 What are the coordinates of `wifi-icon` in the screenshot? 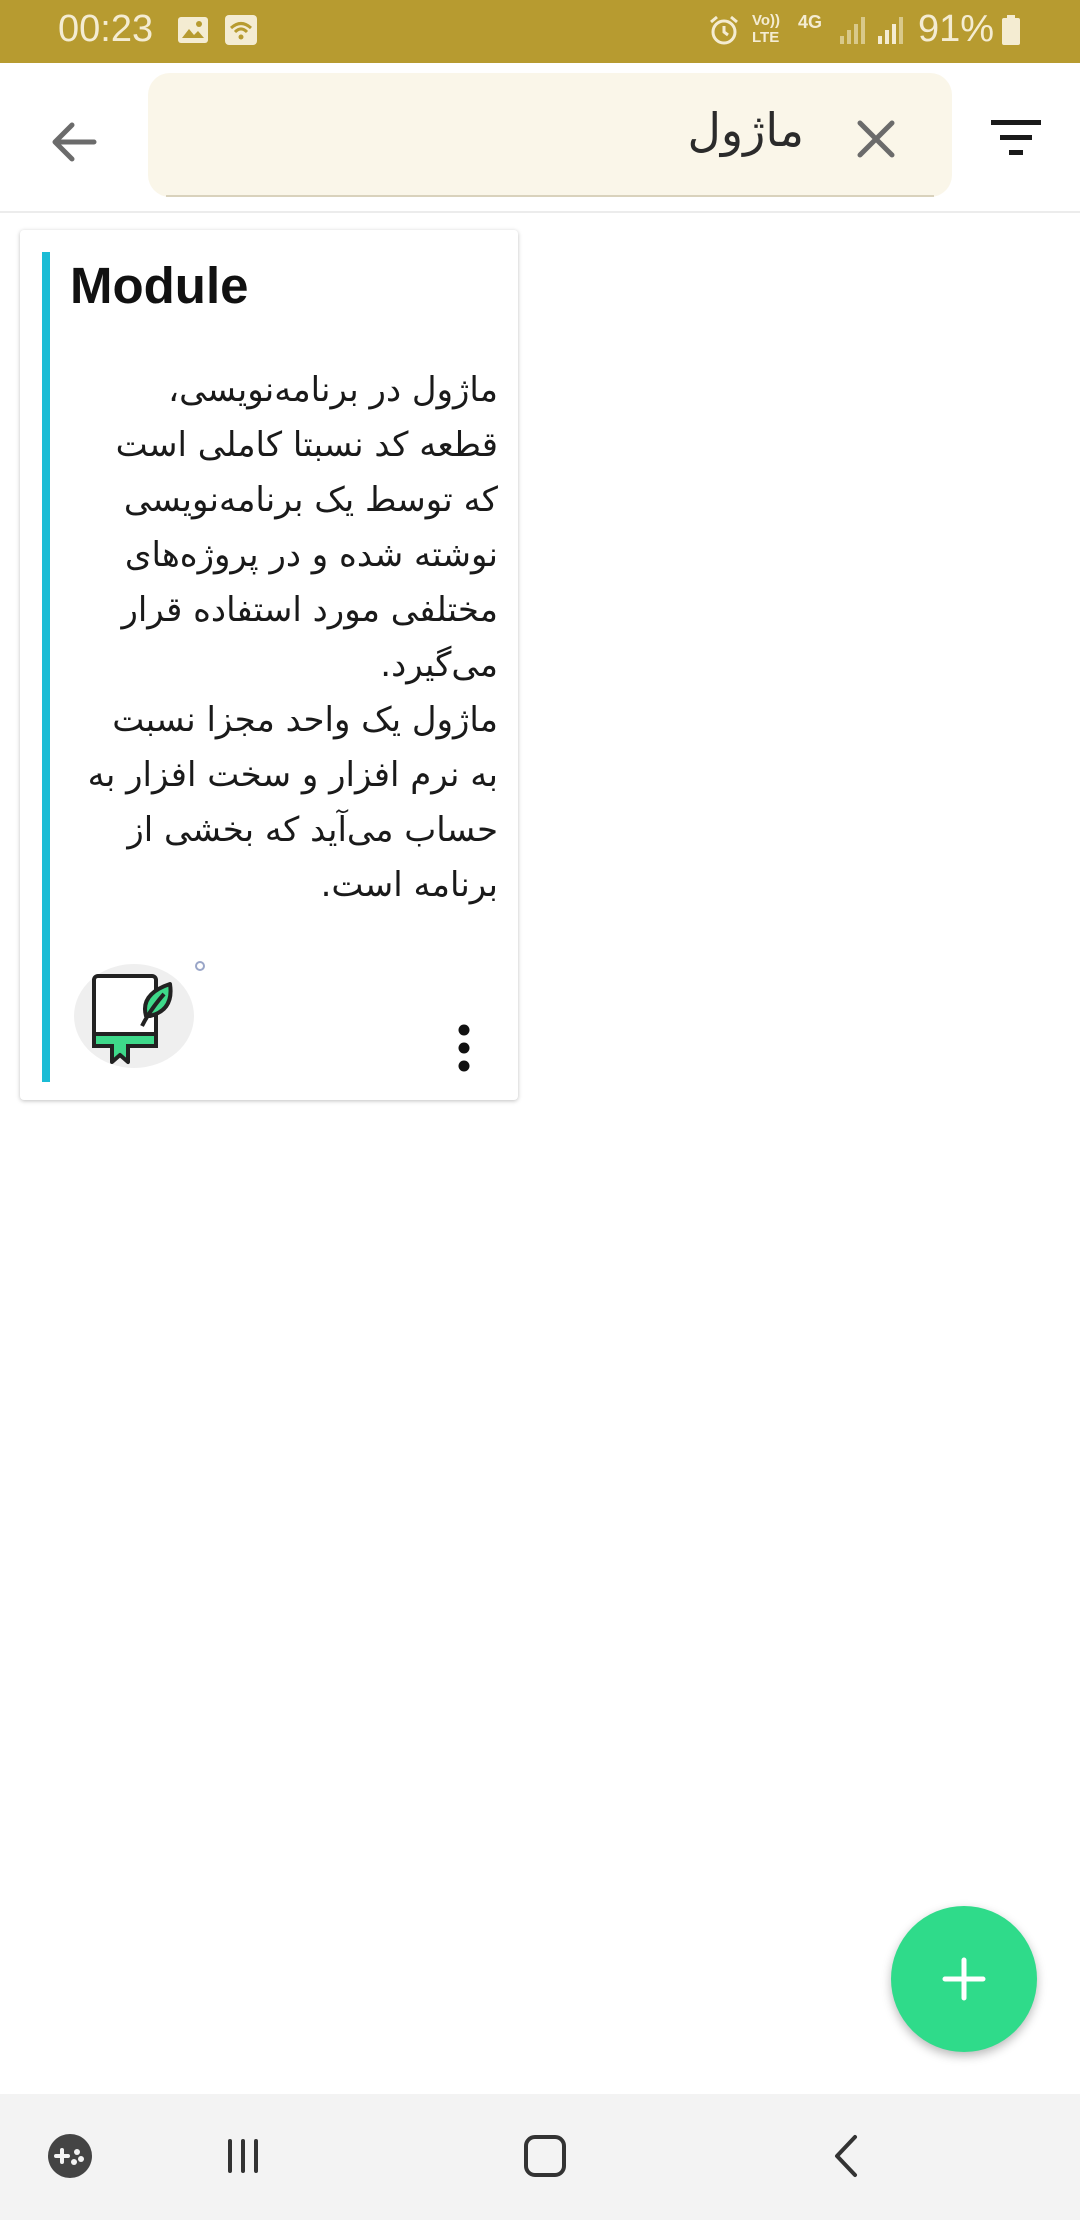 It's located at (241, 30).